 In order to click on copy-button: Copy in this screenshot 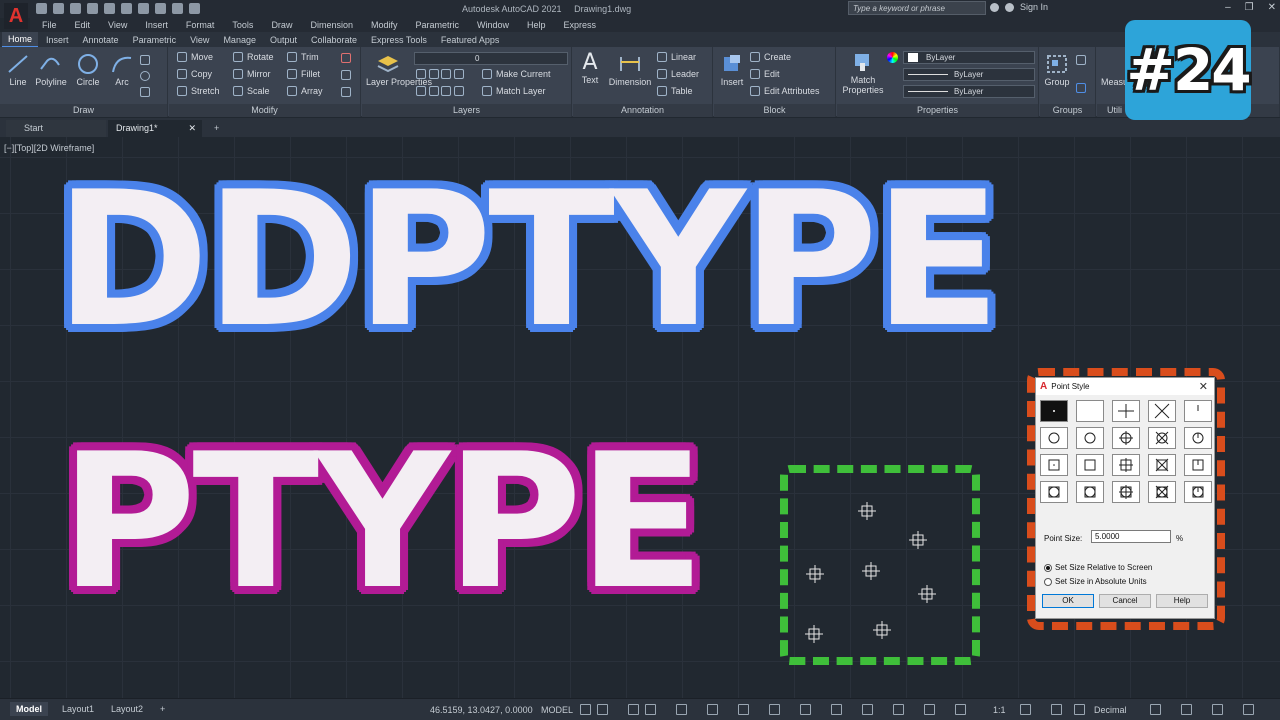, I will do `click(194, 74)`.